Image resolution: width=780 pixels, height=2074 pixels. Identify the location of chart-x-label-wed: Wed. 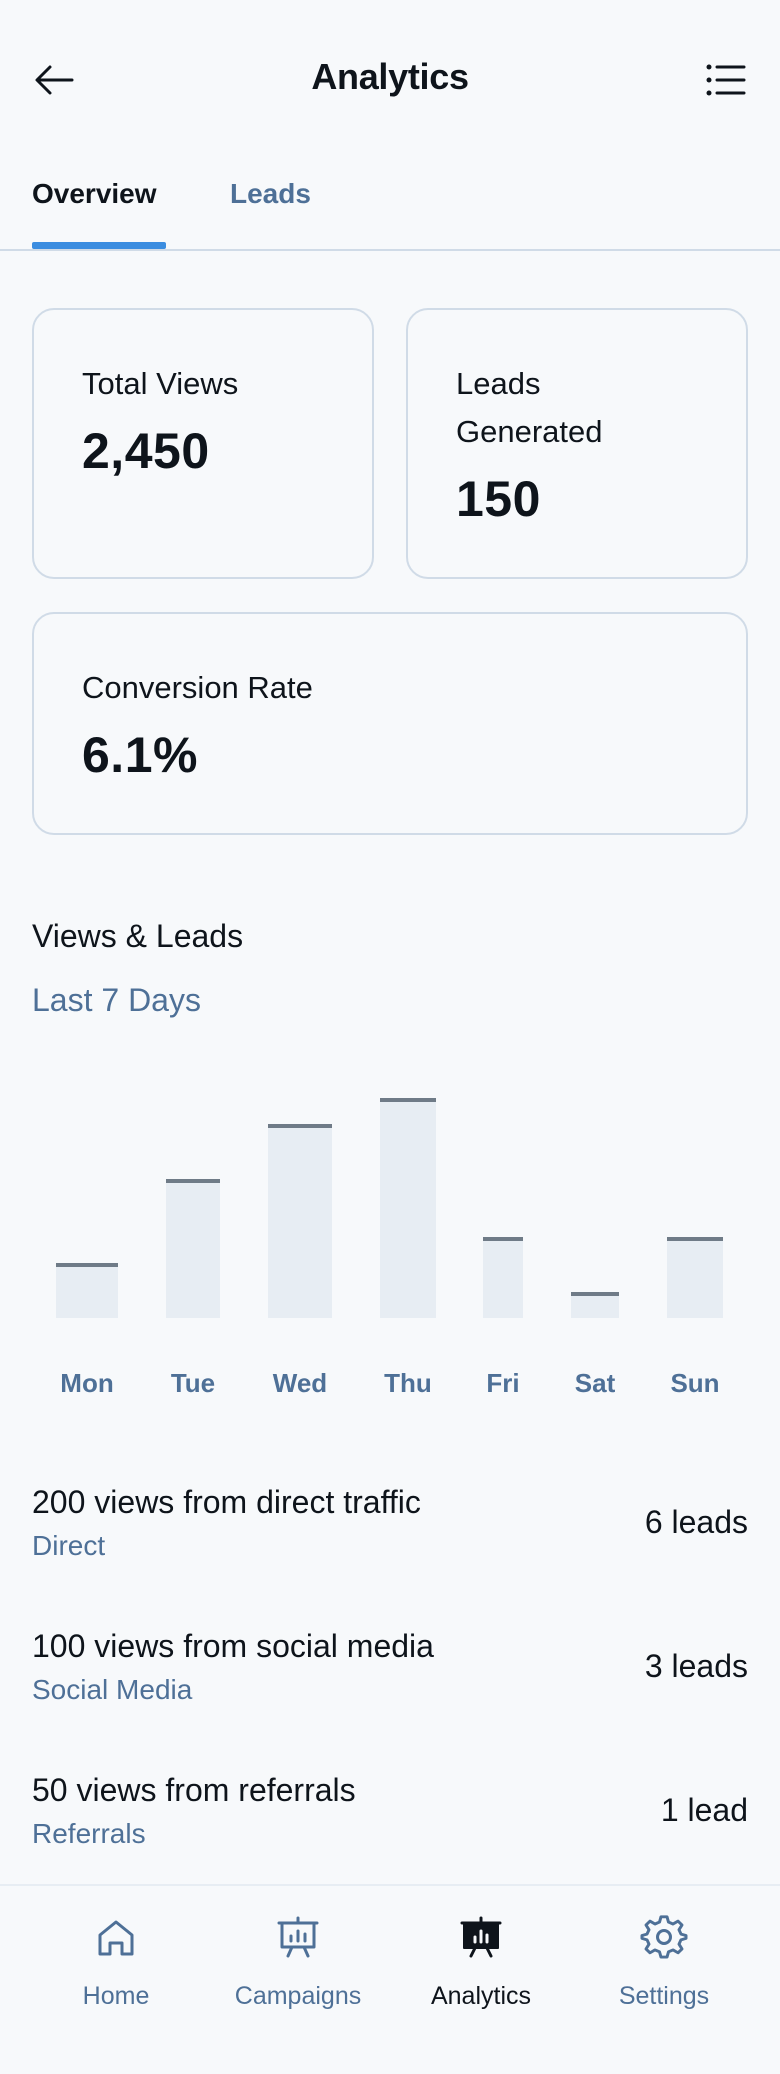
(300, 1383).